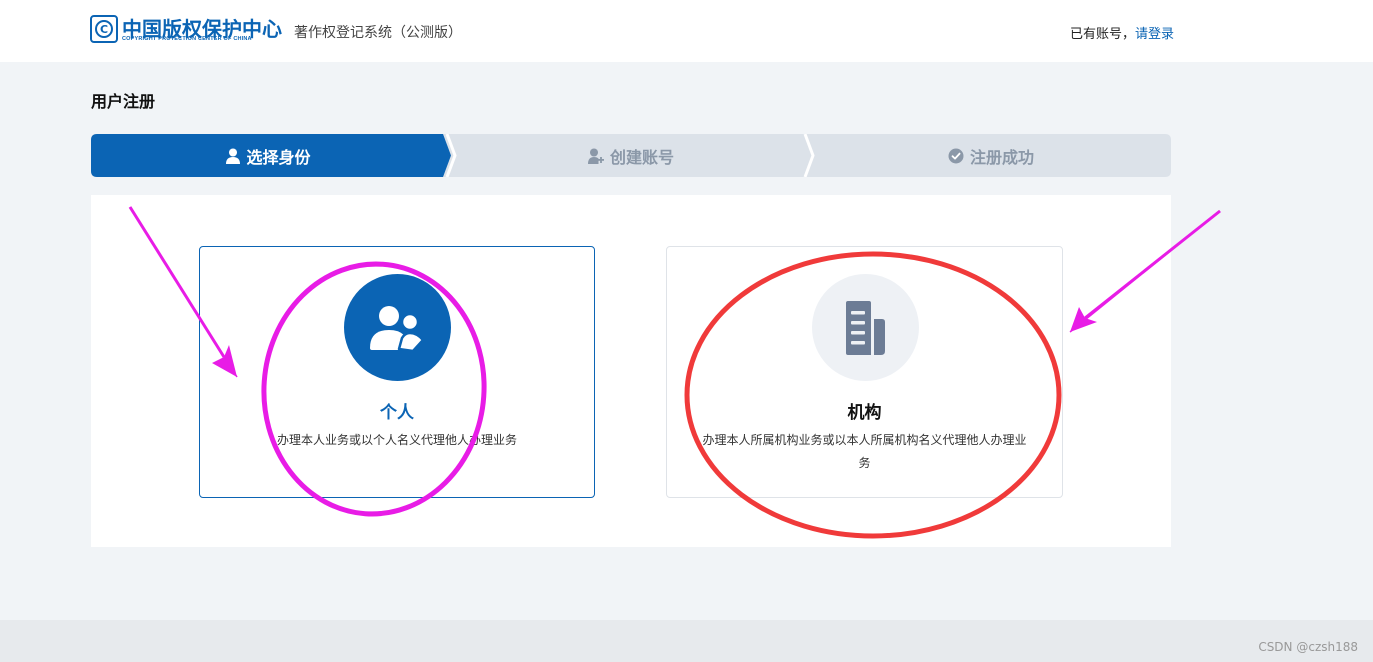 This screenshot has width=1373, height=662. What do you see at coordinates (864, 413) in the screenshot?
I see `card-title: 机构` at bounding box center [864, 413].